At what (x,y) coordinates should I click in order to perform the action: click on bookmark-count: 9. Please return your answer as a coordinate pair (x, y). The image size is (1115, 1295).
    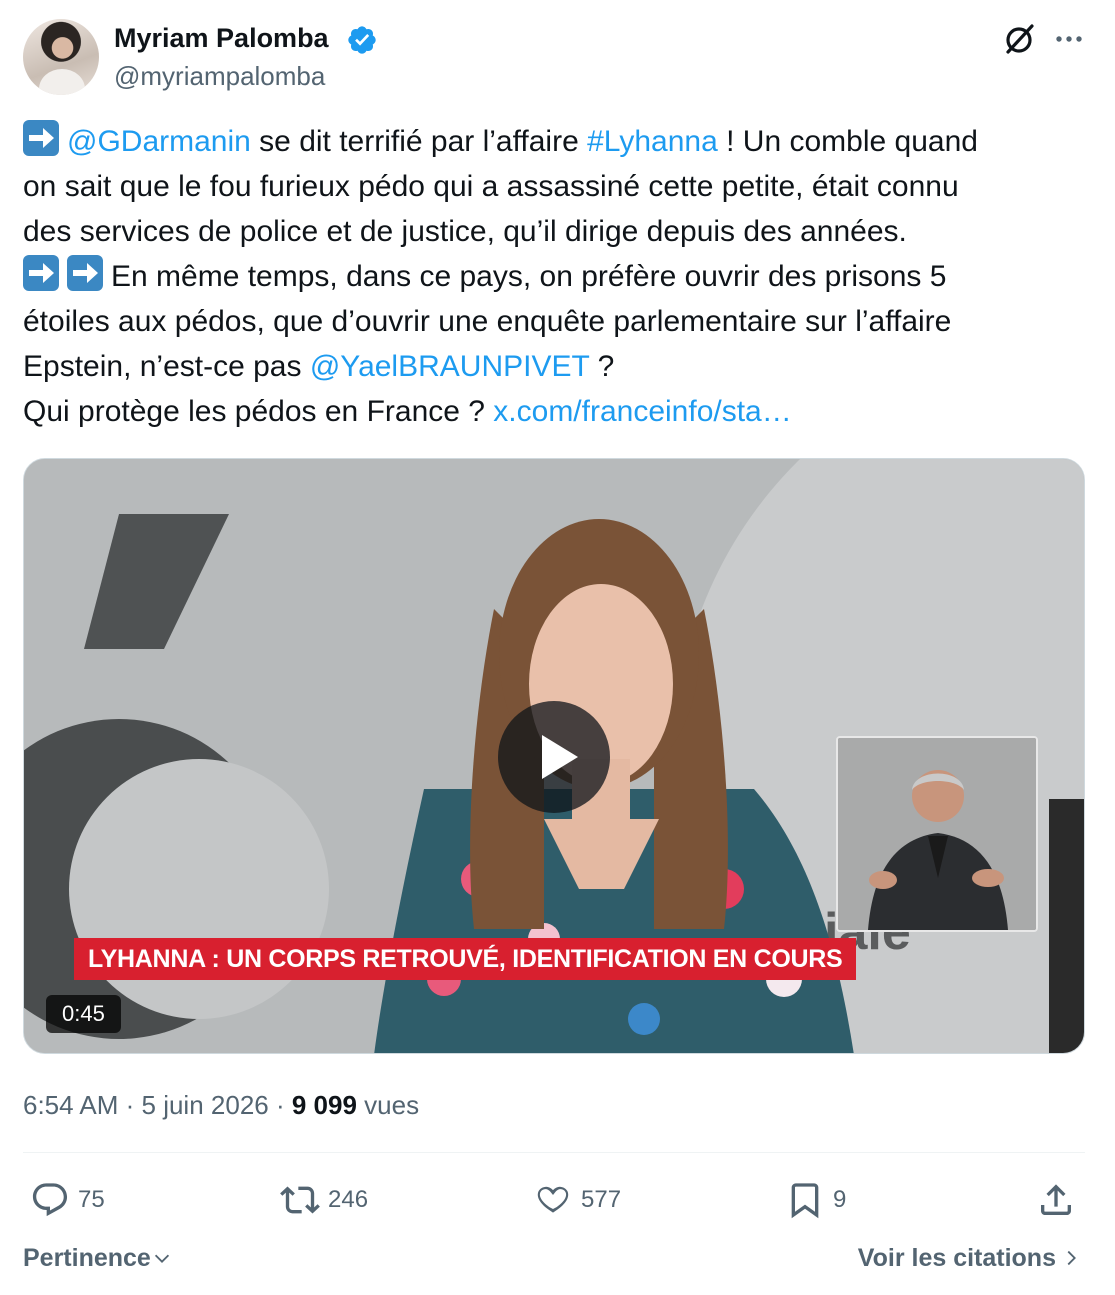
    Looking at the image, I should click on (840, 1199).